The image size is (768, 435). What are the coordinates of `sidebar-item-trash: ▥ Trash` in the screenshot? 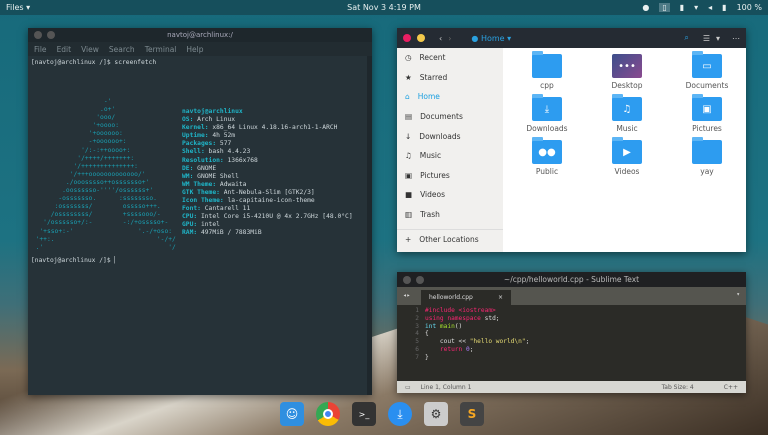 It's located at (450, 215).